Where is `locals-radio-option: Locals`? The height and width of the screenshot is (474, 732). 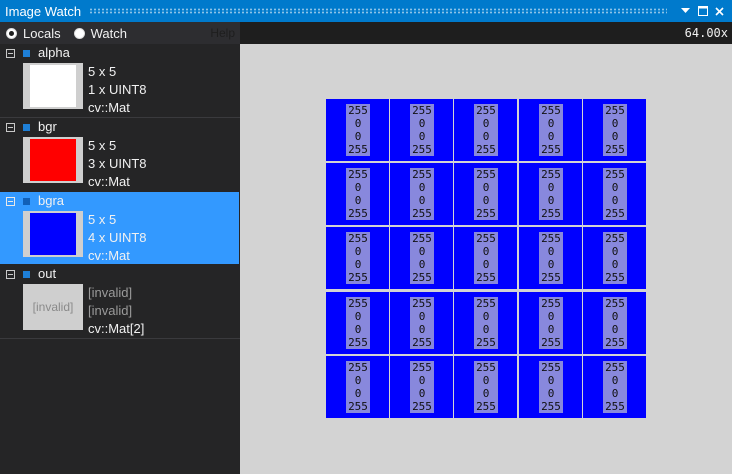
locals-radio-option: Locals is located at coordinates (33, 33).